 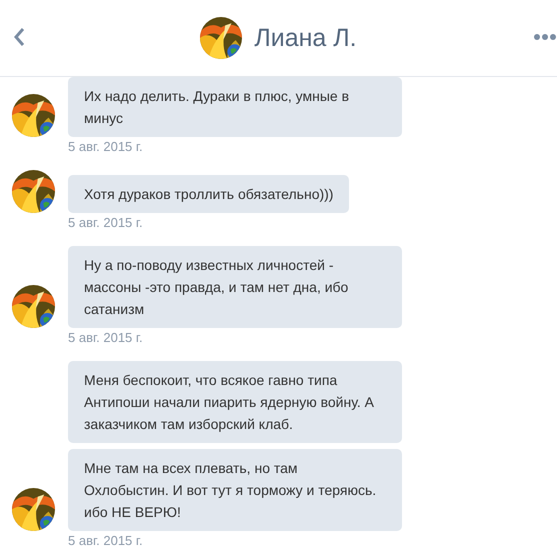 What do you see at coordinates (545, 37) in the screenshot?
I see `more-icon` at bounding box center [545, 37].